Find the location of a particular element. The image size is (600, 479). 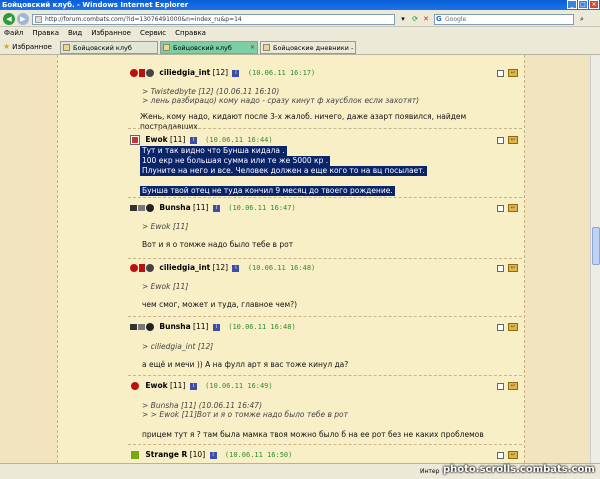

scroll-thumb is located at coordinates (596, 246).